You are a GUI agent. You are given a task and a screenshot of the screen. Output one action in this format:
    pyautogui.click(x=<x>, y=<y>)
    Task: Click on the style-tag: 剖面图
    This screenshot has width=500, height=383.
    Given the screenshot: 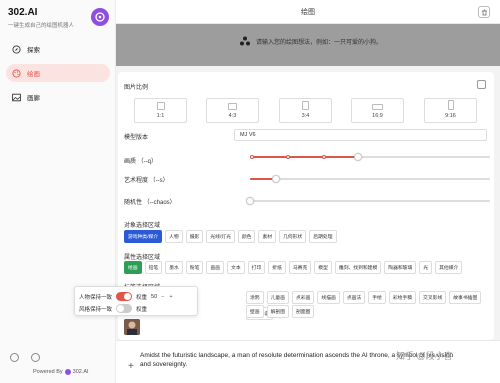 What is the action you would take?
    pyautogui.click(x=303, y=311)
    